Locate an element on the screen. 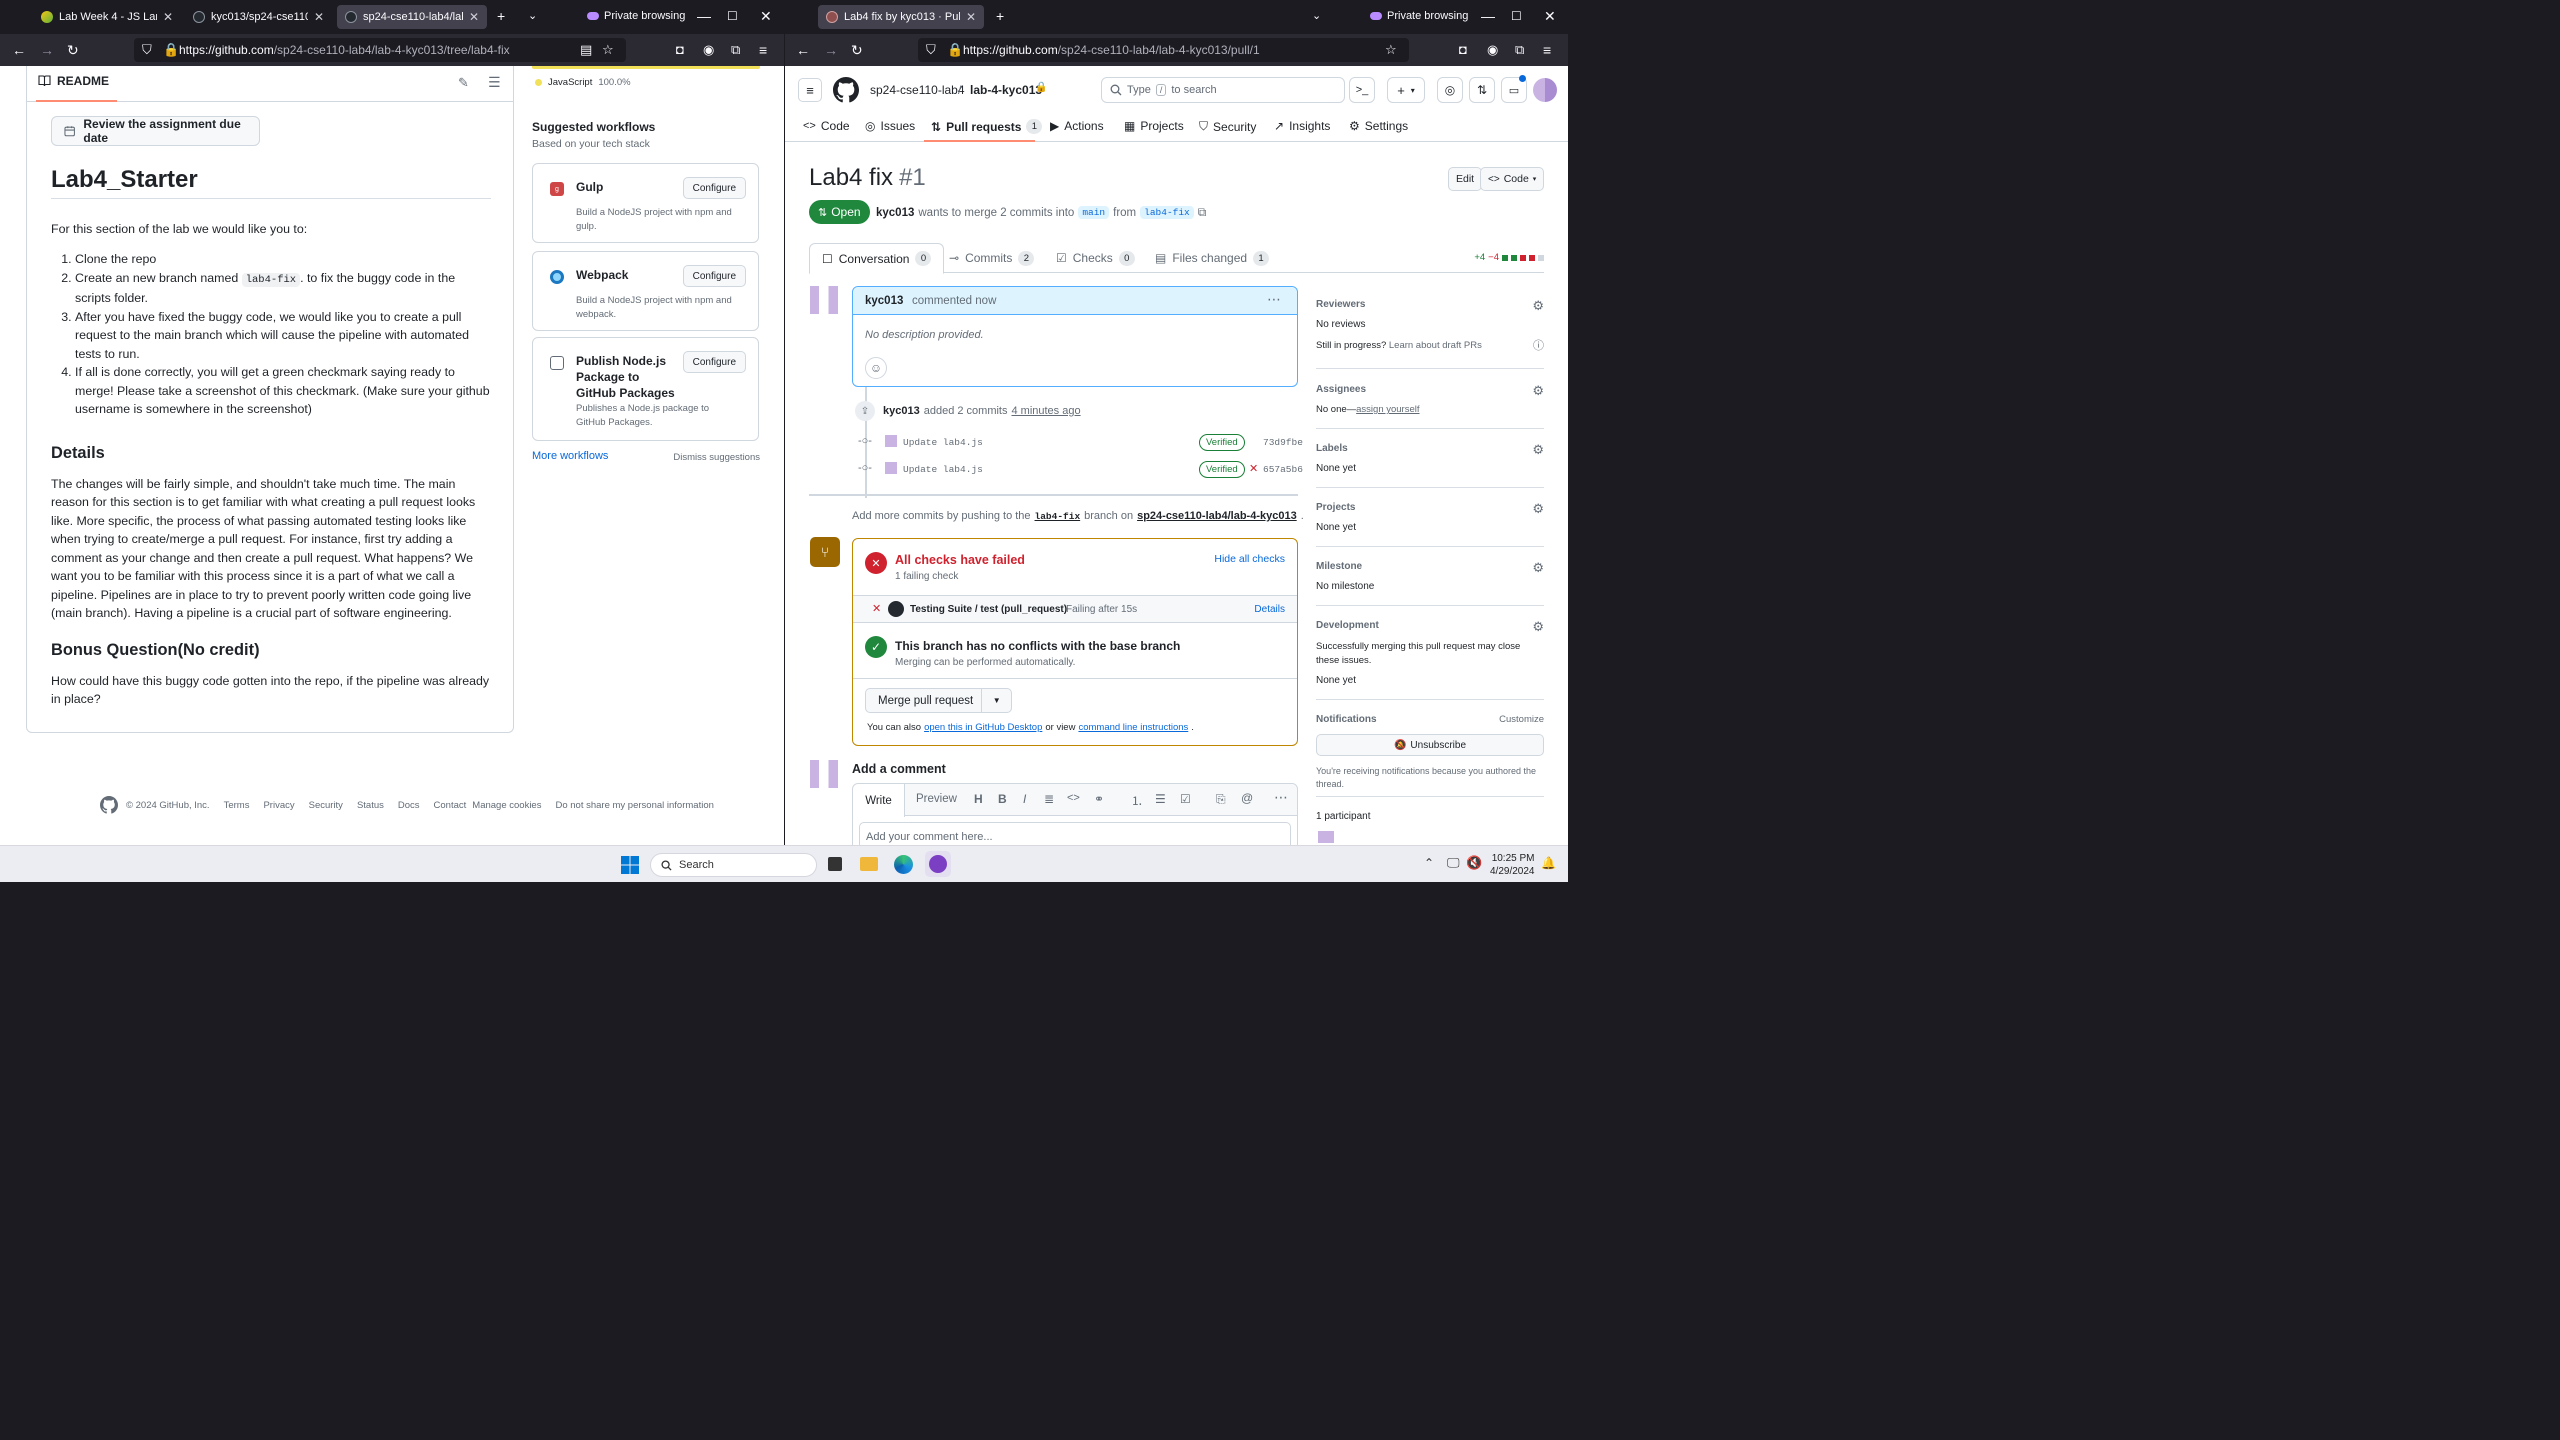  windows-start-icon is located at coordinates (630, 865).